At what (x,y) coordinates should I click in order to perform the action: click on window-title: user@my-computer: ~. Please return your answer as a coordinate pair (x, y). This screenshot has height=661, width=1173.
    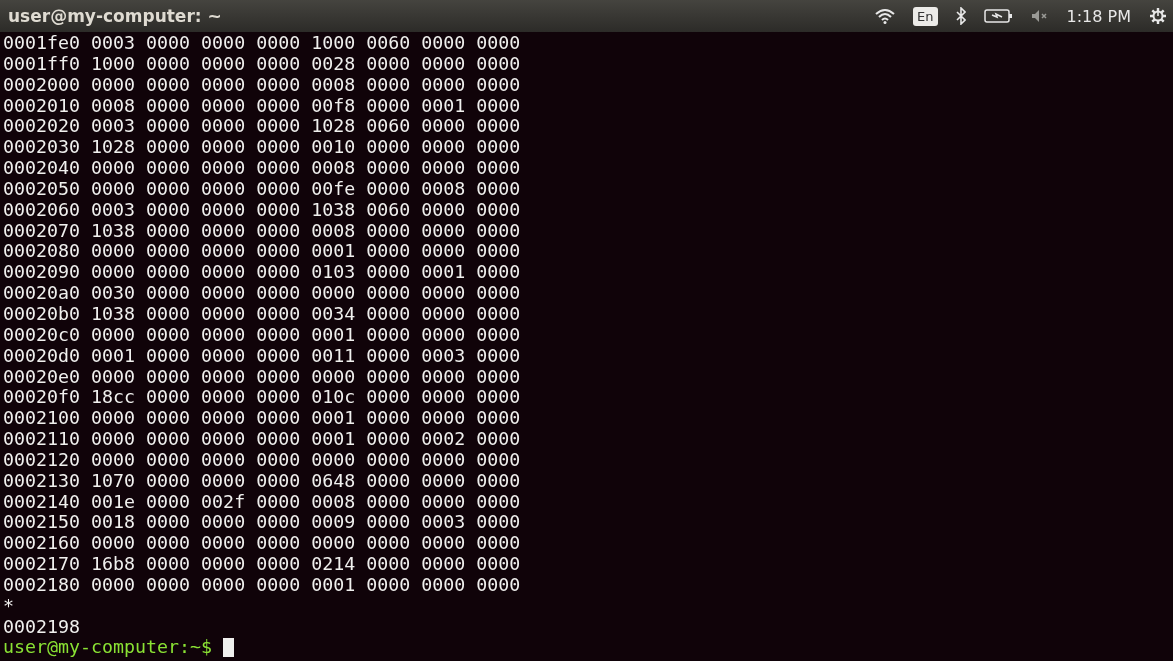
    Looking at the image, I should click on (115, 16).